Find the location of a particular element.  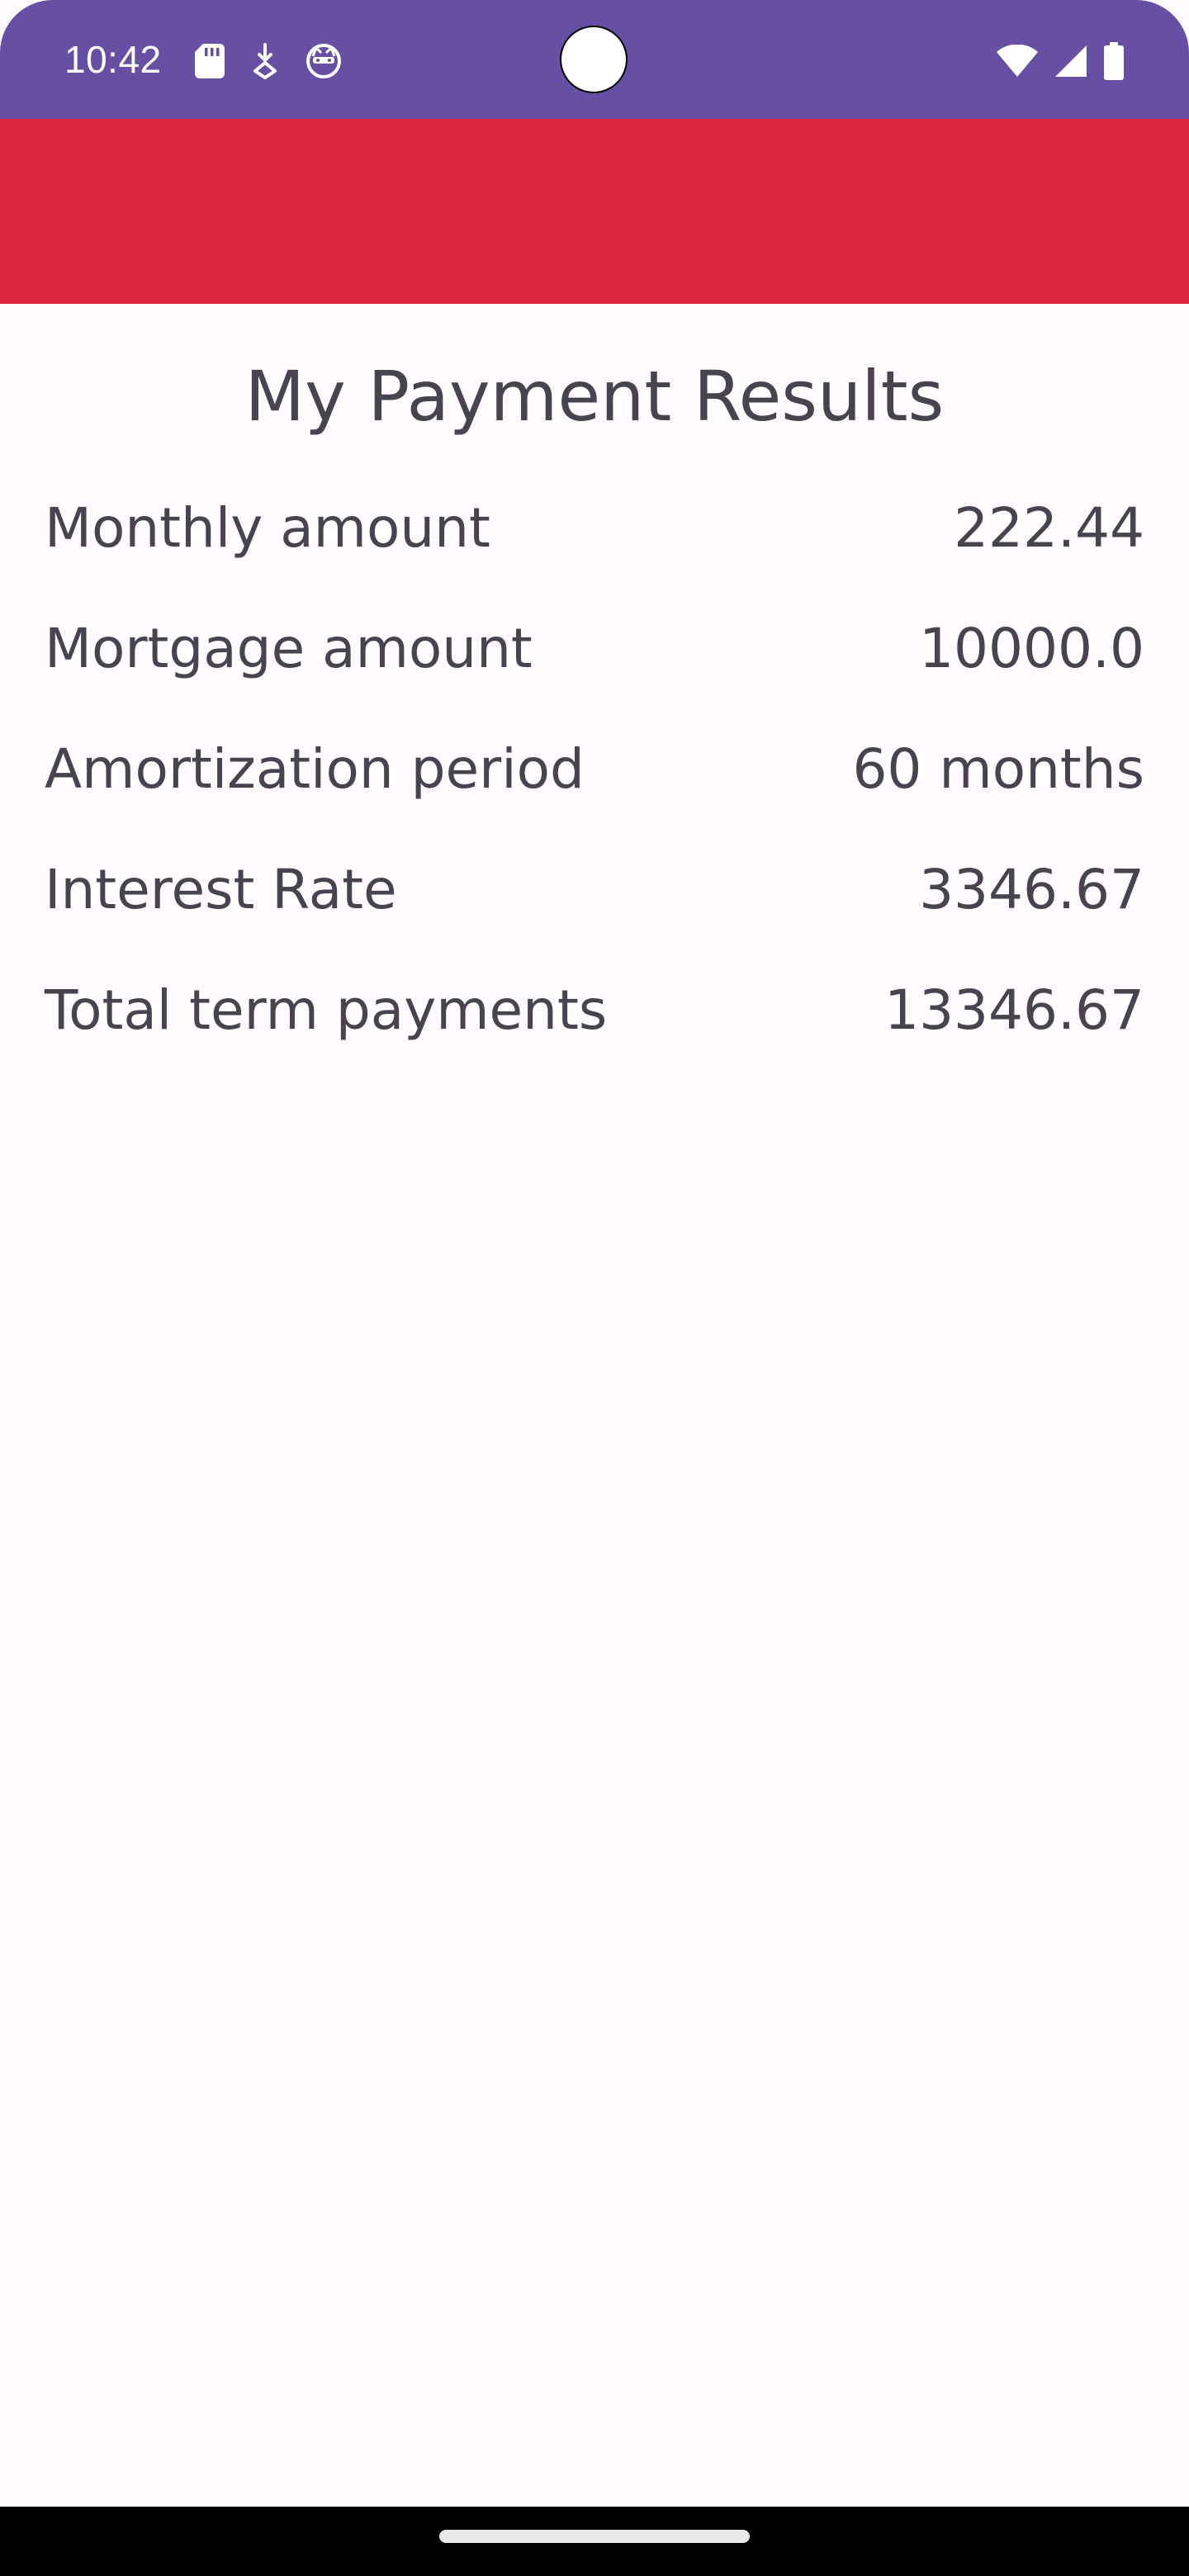

cat-face-icon is located at coordinates (324, 61).